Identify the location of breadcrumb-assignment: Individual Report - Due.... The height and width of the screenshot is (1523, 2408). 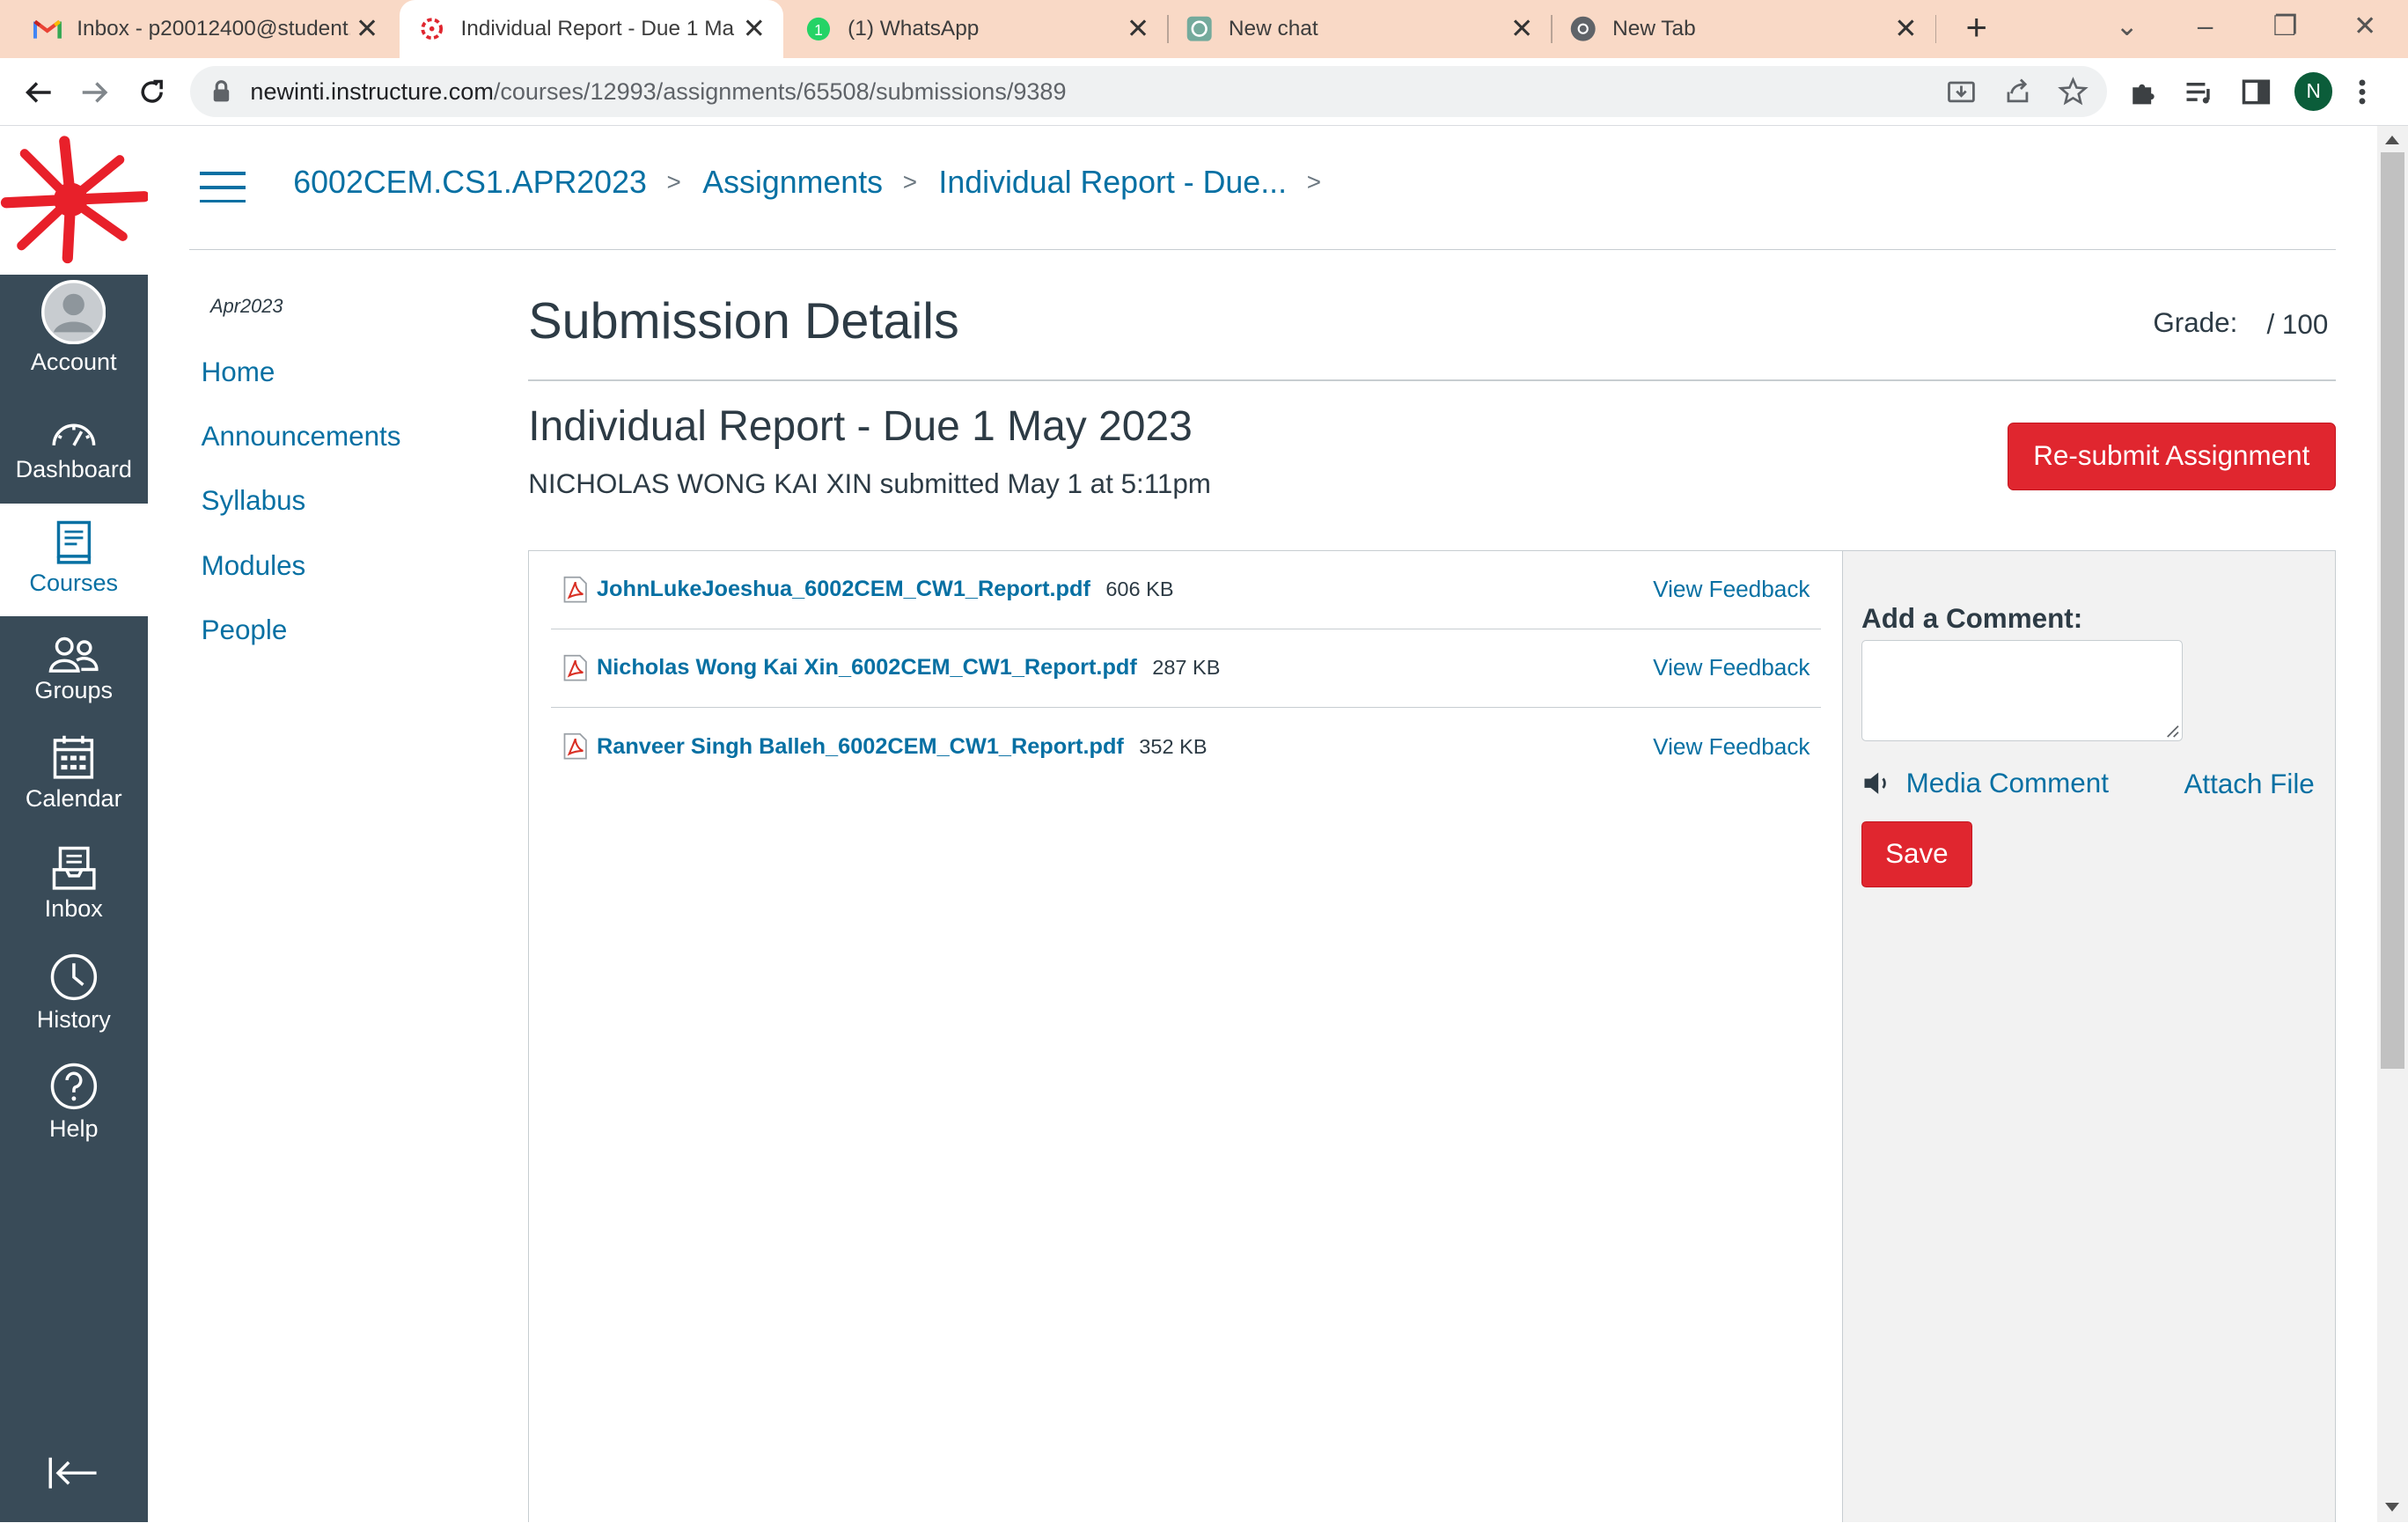
(1112, 183).